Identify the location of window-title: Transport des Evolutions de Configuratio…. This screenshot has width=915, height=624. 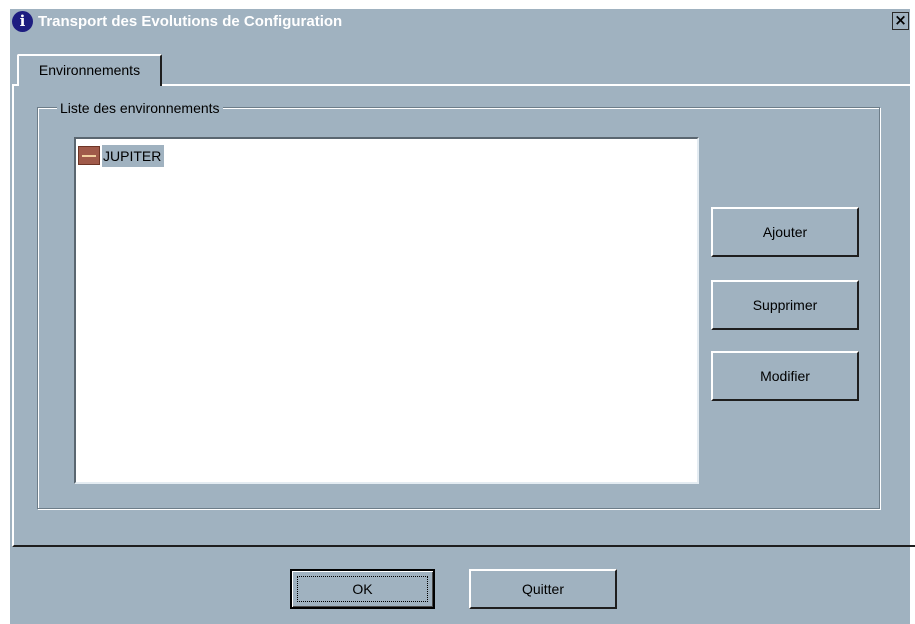
(190, 21).